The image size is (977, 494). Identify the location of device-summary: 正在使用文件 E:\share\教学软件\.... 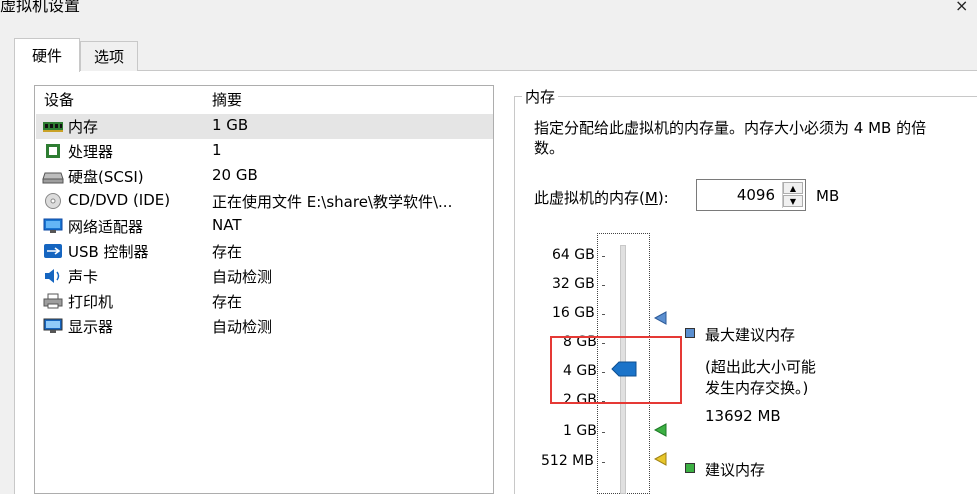
(332, 202).